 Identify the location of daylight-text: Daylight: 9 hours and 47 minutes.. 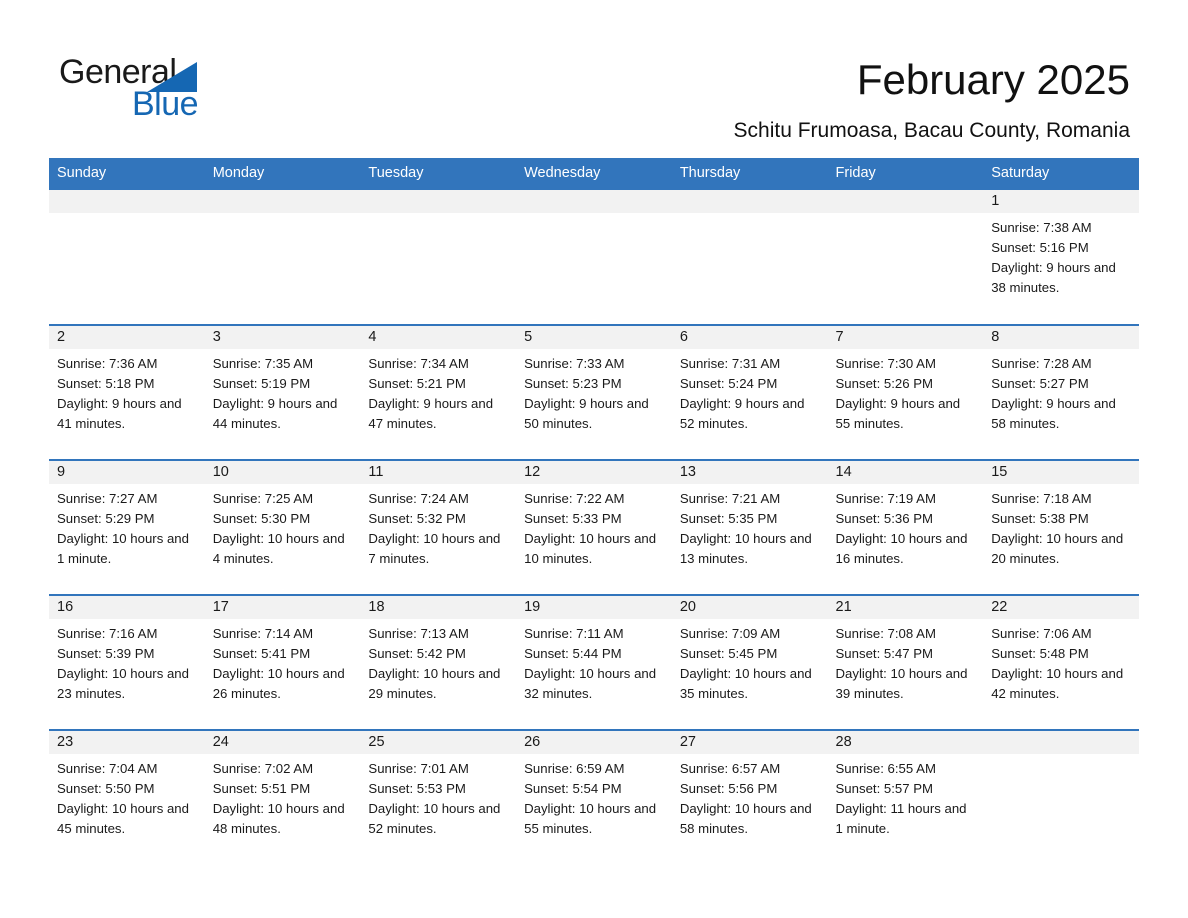
(431, 413).